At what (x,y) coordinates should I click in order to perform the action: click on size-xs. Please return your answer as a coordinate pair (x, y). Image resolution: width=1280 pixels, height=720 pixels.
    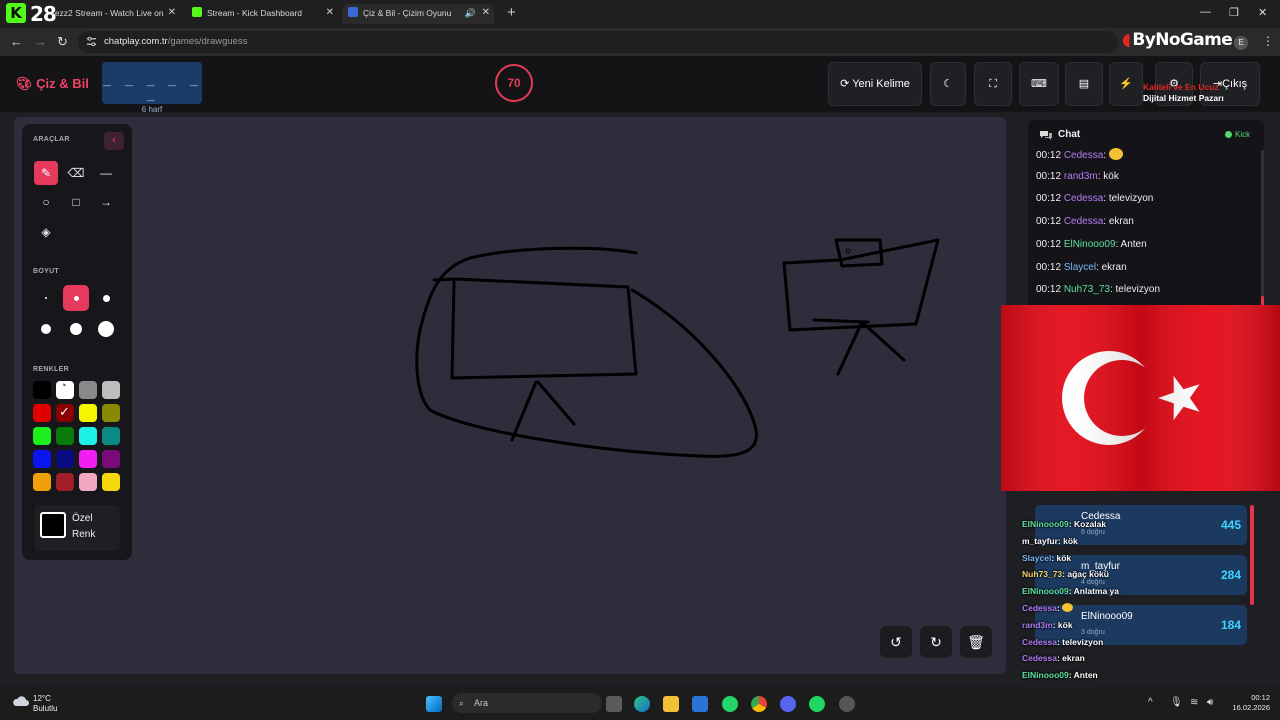
    Looking at the image, I should click on (46, 298).